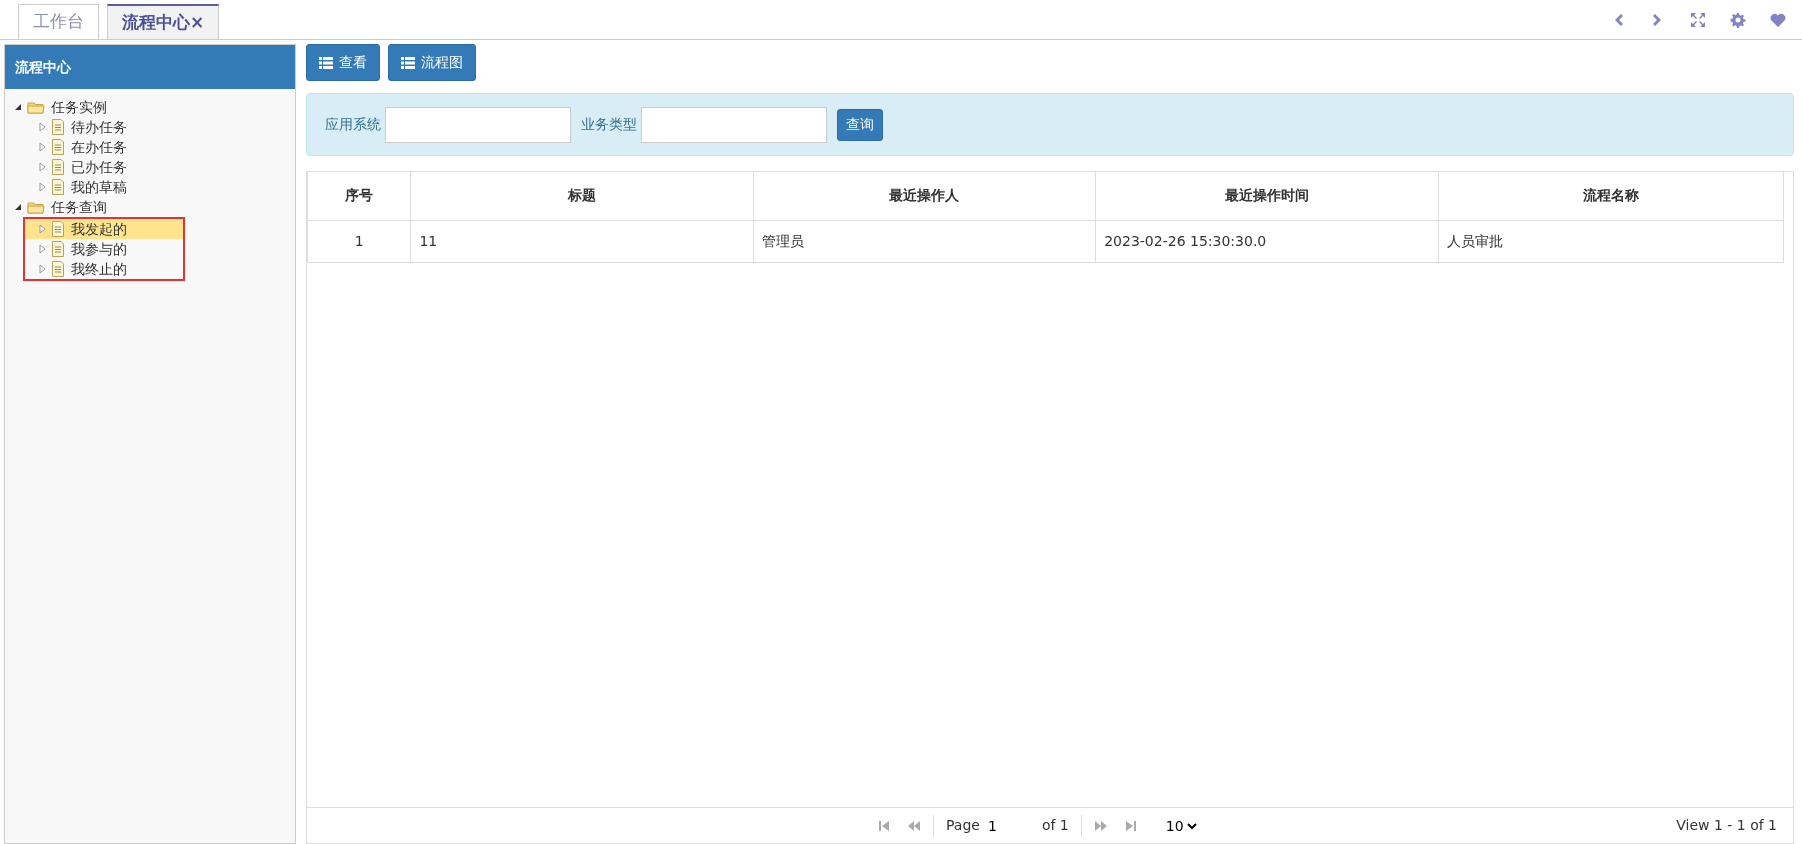 Image resolution: width=1802 pixels, height=844 pixels. I want to click on tree-item: 我的草稿, so click(99, 187).